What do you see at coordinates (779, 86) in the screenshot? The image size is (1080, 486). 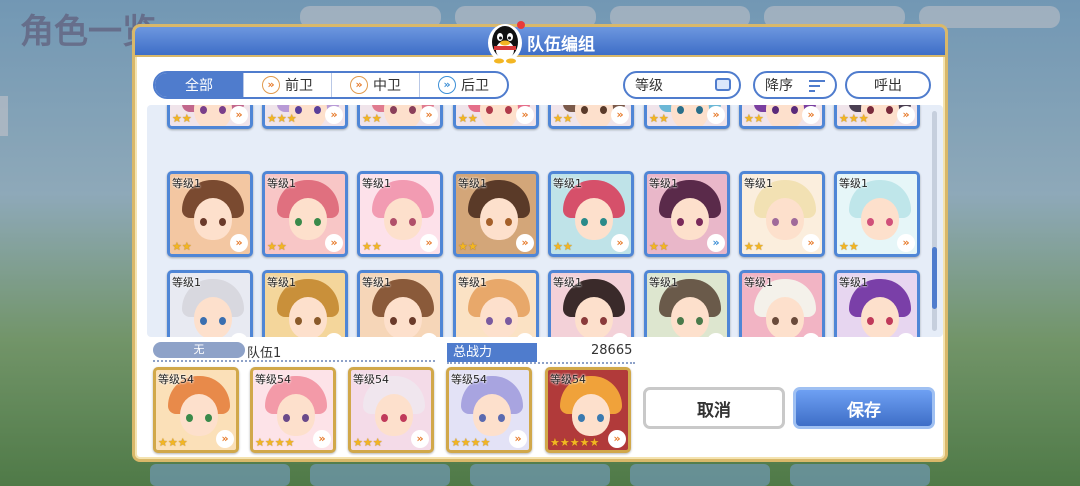 I see `sort-order-label: 降序` at bounding box center [779, 86].